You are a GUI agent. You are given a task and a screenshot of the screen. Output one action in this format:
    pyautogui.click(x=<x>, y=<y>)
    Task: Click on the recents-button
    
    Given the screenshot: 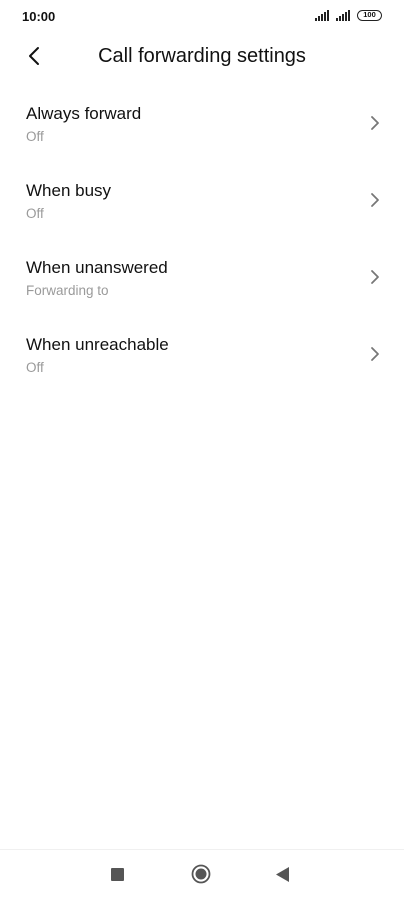 What is the action you would take?
    pyautogui.click(x=117, y=874)
    